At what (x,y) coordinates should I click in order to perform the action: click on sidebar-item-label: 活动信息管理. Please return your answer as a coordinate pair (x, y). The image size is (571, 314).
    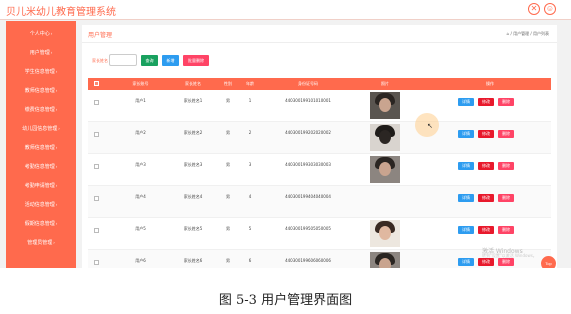
    Looking at the image, I should click on (39, 205).